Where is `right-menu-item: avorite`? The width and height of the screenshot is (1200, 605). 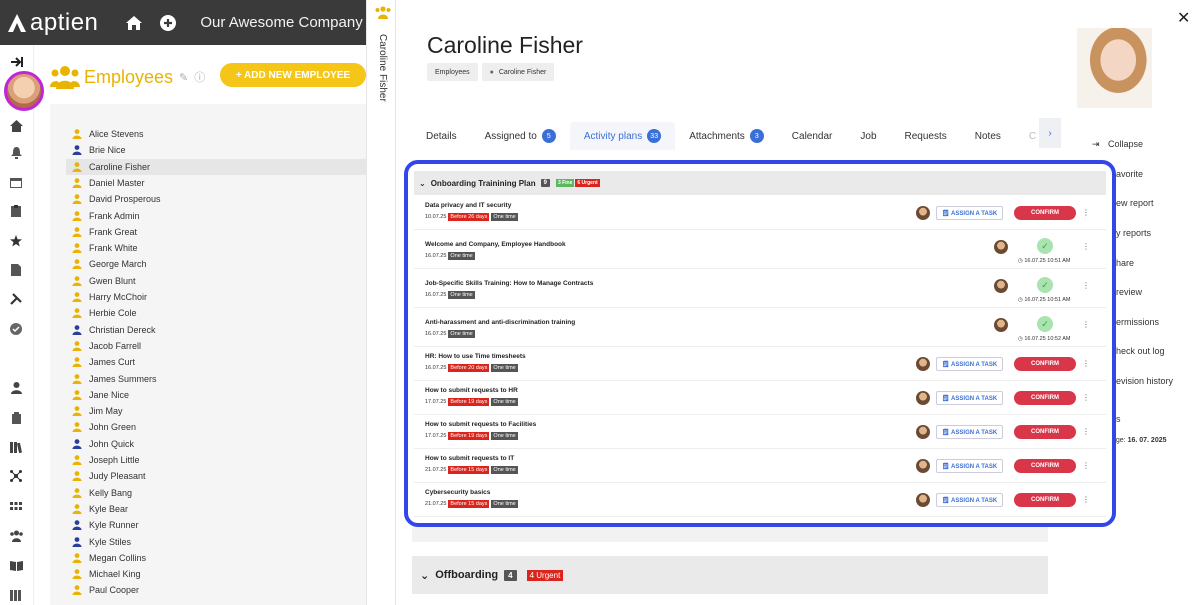
right-menu-item: avorite is located at coordinates (1129, 174).